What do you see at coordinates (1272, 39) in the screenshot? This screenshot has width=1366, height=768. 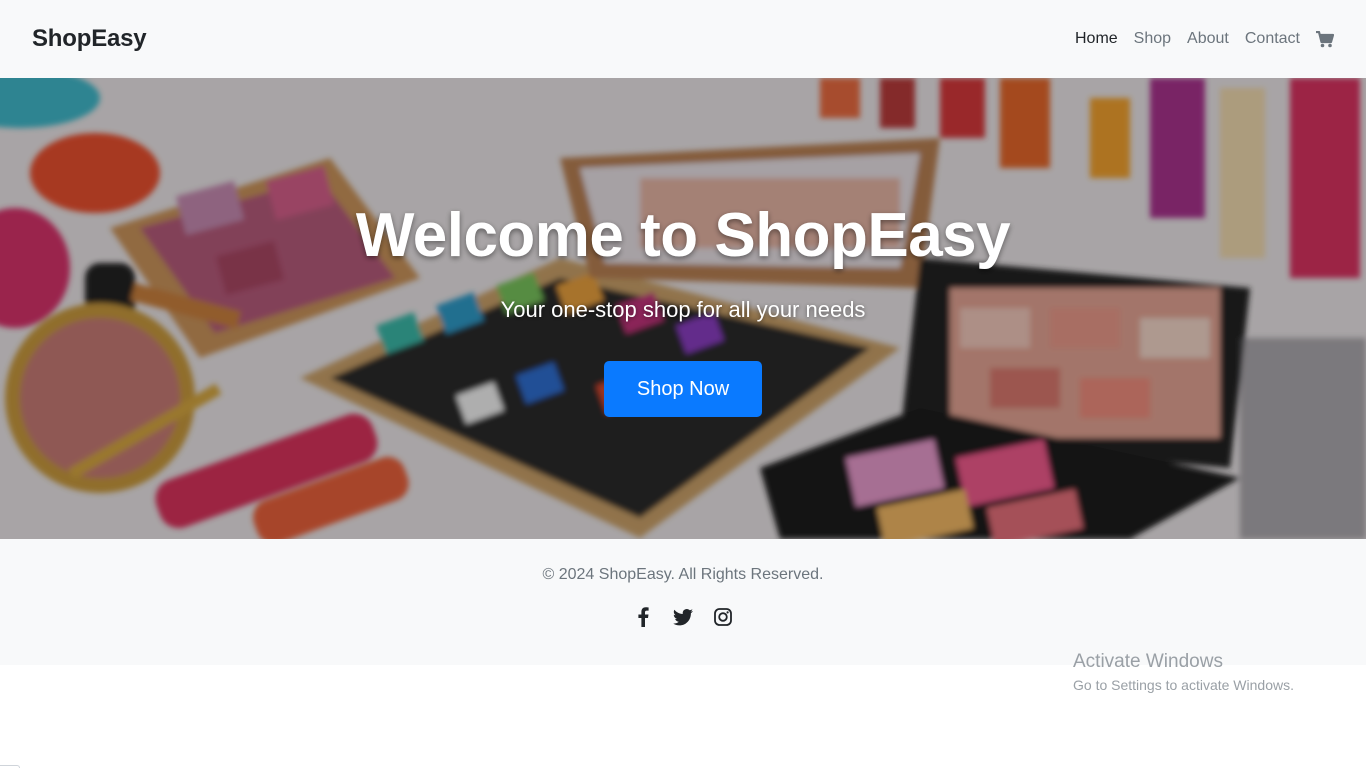 I see `nav-link-contact: Contact` at bounding box center [1272, 39].